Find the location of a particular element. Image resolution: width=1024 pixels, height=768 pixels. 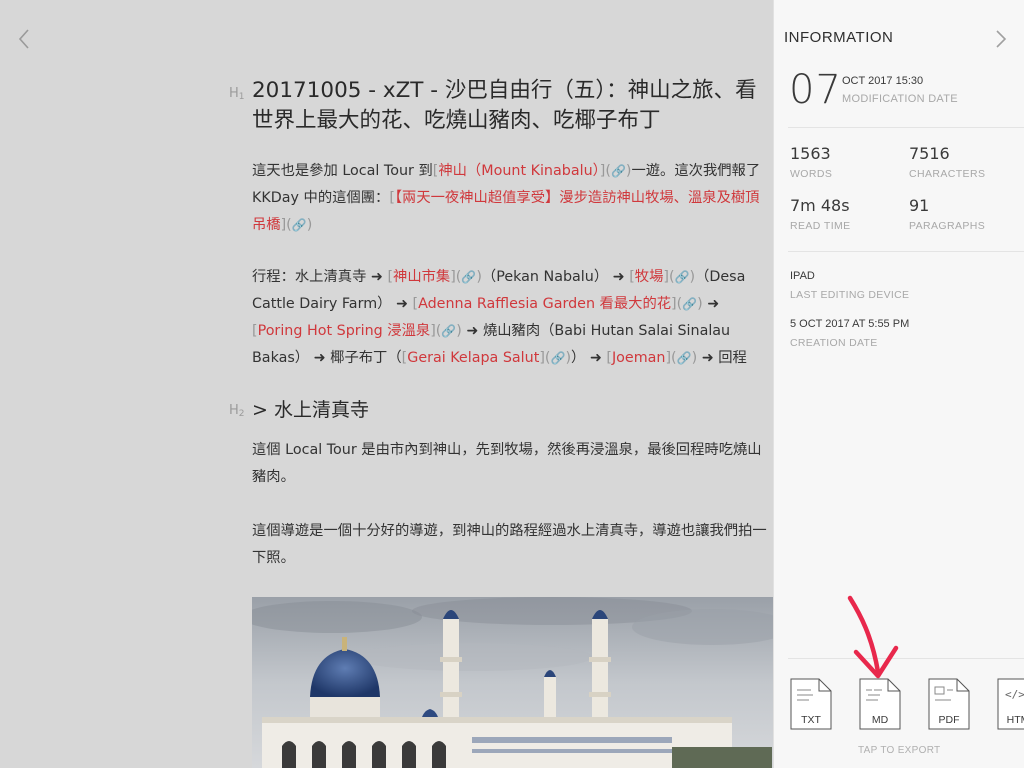

characters-count: 7516 is located at coordinates (929, 153).